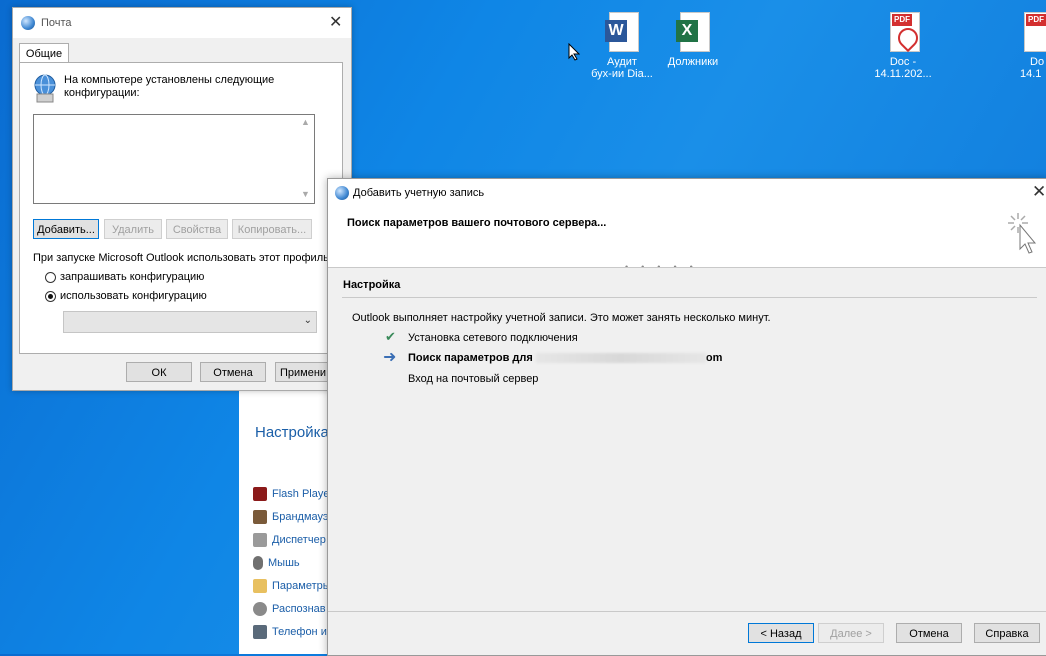 Image resolution: width=1046 pixels, height=656 pixels. Describe the element at coordinates (260, 609) in the screenshot. I see `microphone-icon` at that location.